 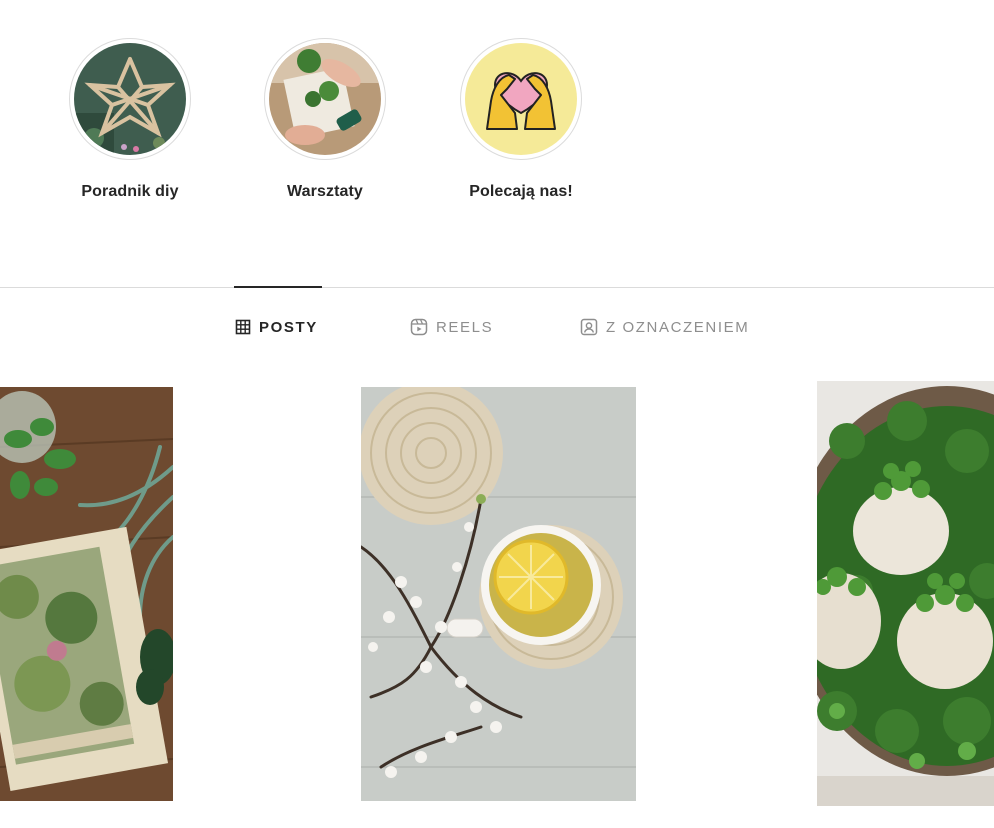 I want to click on post-thumbnail-botanical, so click(x=86, y=594).